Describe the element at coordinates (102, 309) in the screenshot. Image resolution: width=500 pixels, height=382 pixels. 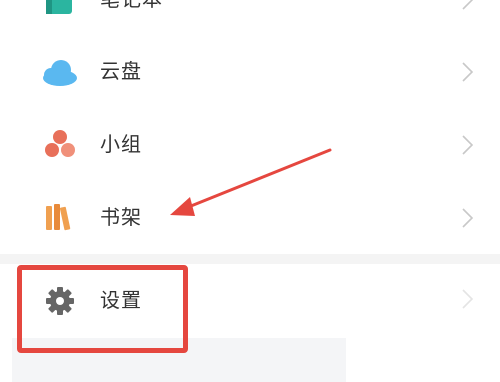
I see `highlight-box-annotation` at that location.